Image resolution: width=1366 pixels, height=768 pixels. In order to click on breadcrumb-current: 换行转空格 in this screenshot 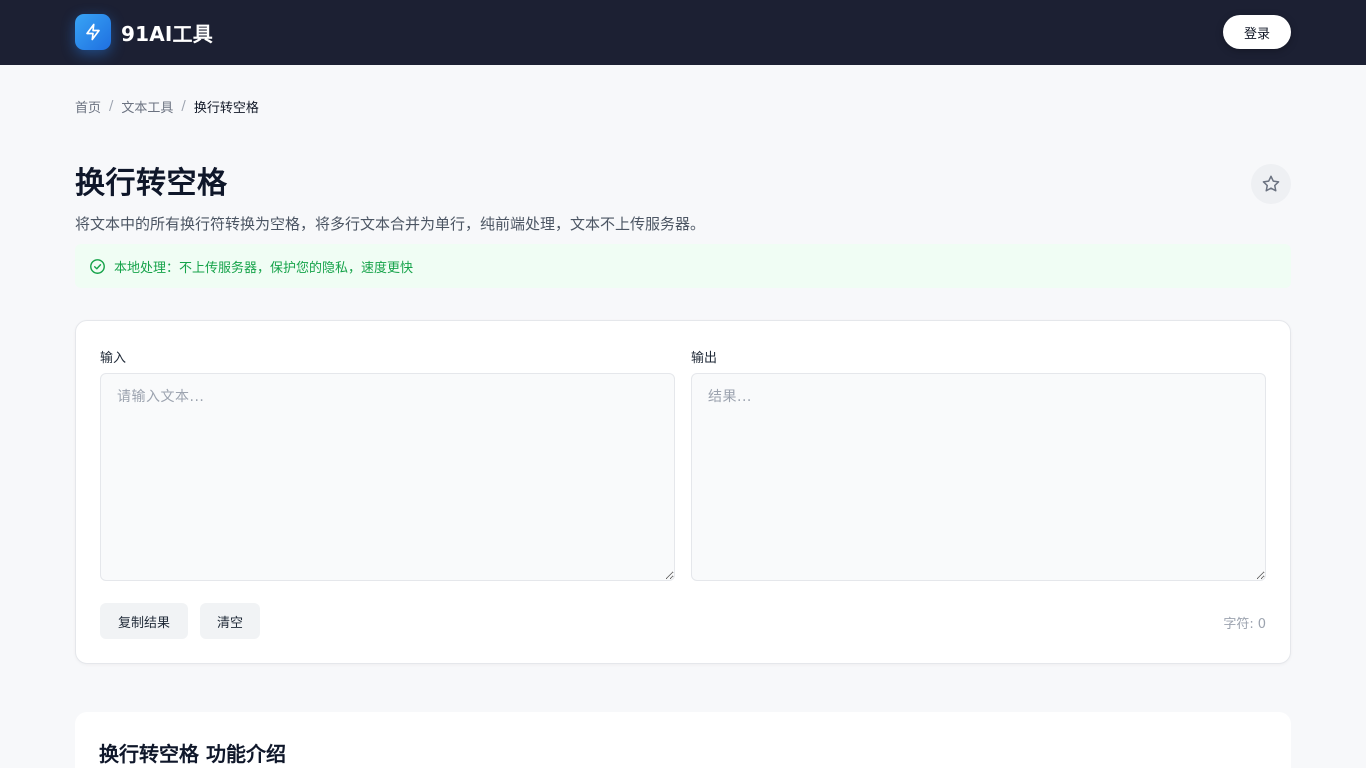, I will do `click(226, 108)`.